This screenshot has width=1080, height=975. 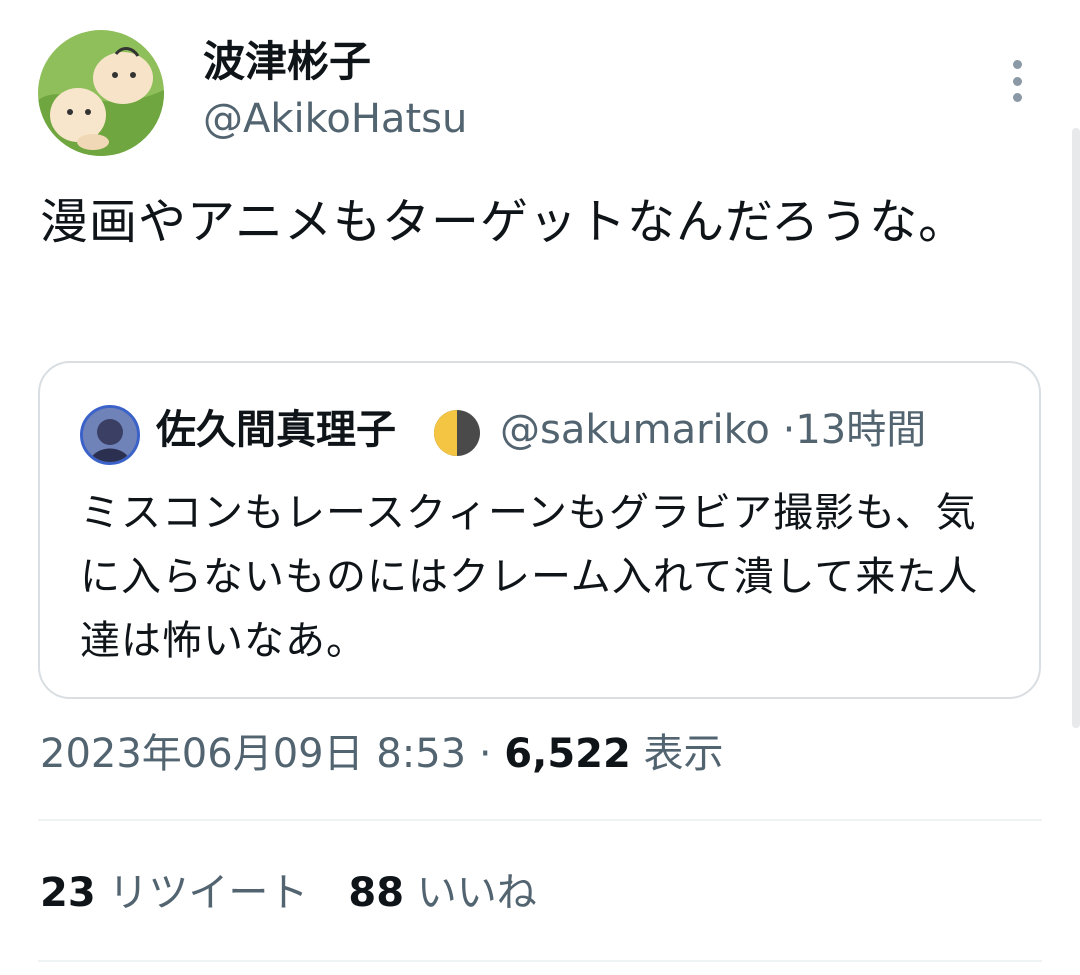 I want to click on likes-stat: 88 いいね, so click(x=442, y=893).